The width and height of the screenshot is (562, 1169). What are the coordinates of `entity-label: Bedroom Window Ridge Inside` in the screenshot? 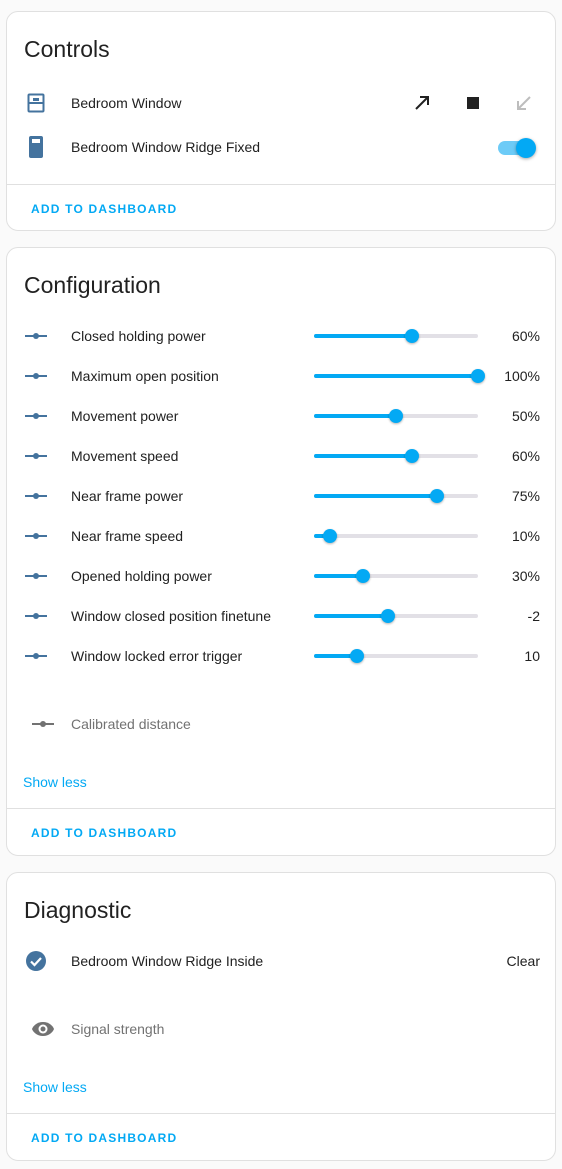 It's located at (167, 961).